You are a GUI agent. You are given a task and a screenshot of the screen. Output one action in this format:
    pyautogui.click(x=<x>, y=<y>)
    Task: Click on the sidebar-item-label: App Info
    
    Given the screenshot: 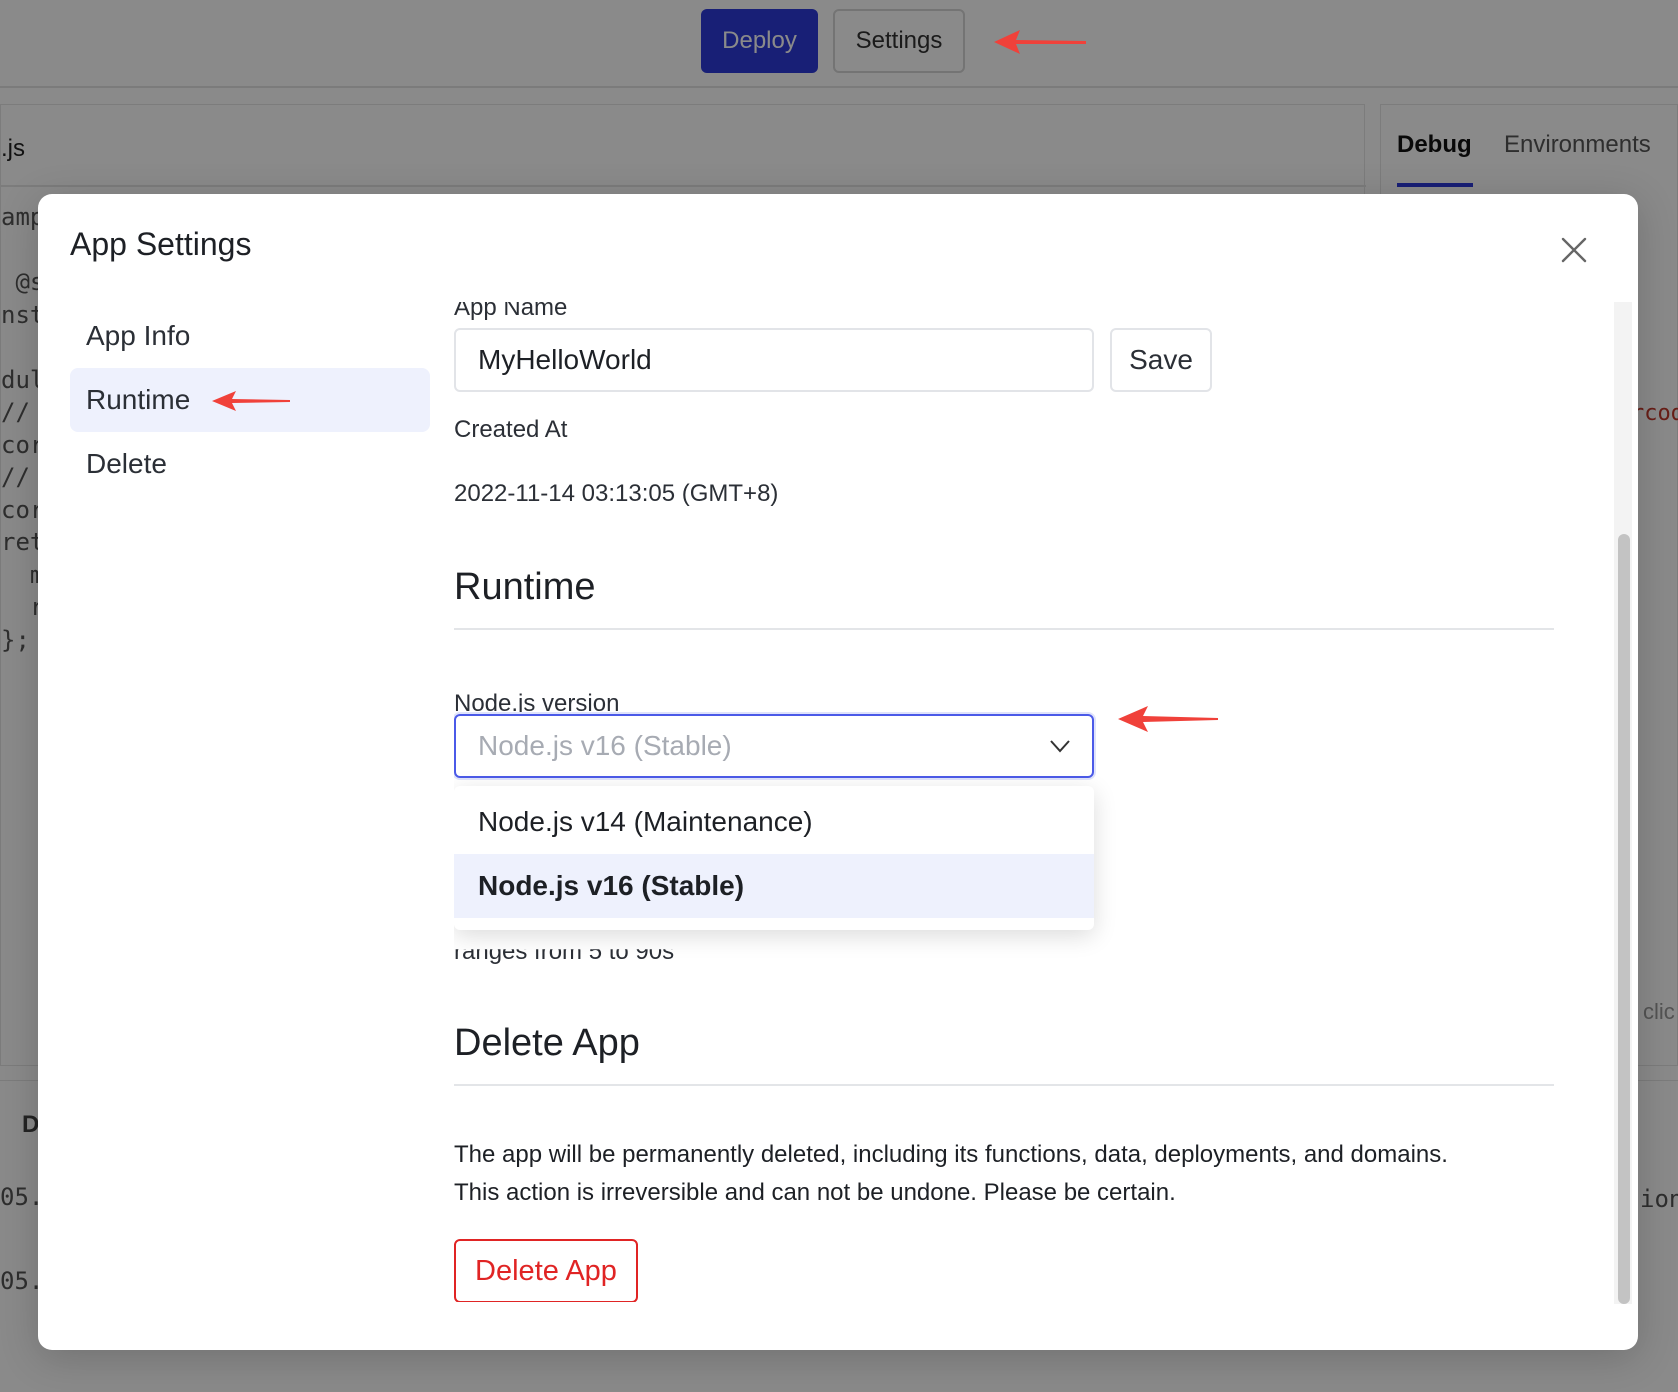 What is the action you would take?
    pyautogui.click(x=138, y=335)
    